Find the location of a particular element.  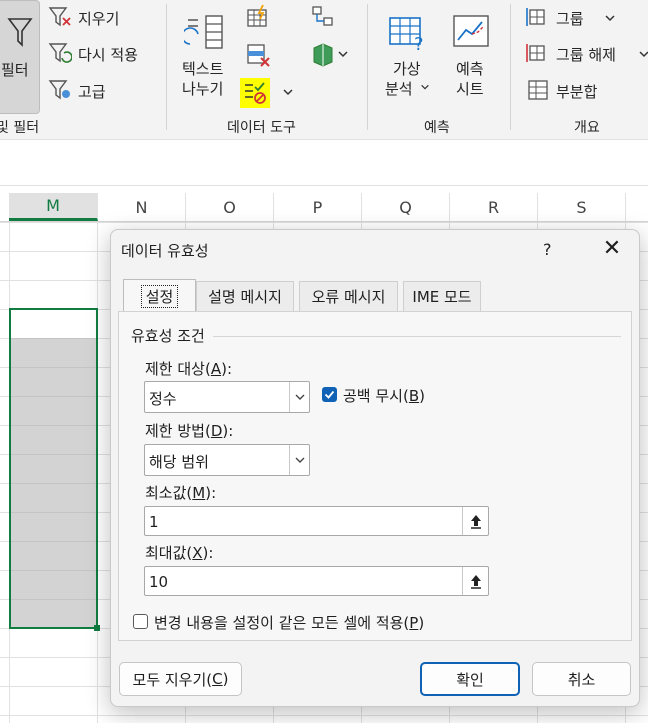

forecast-label-2: 시트 is located at coordinates (470, 89).